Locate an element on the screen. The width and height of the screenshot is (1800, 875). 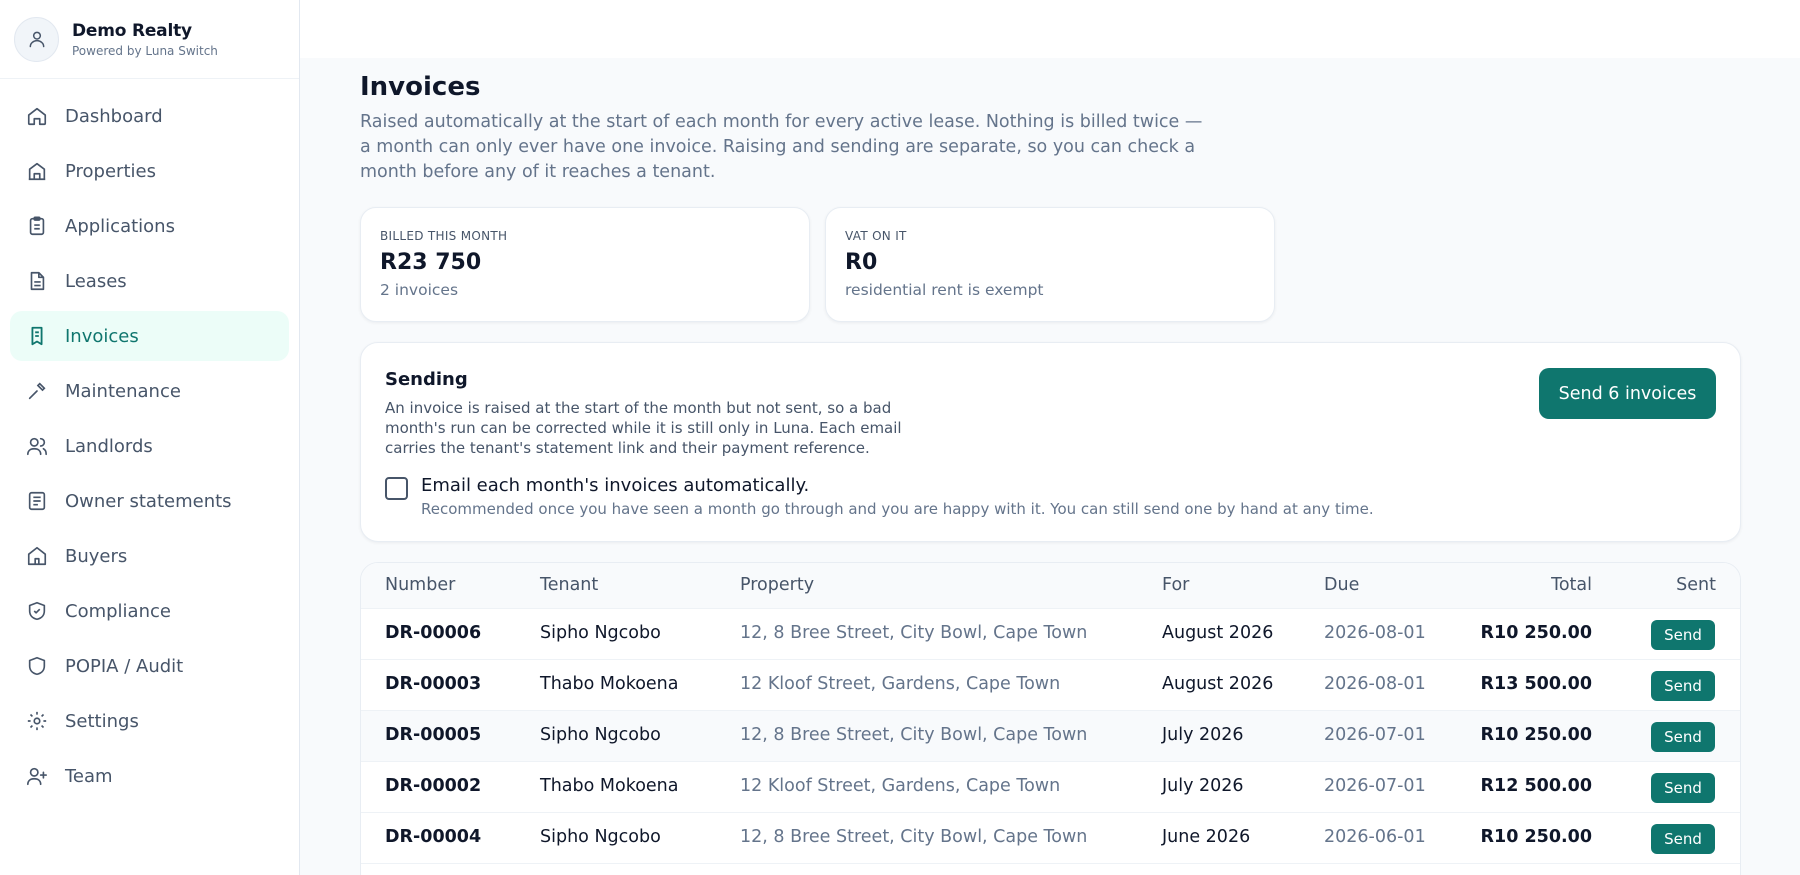
brand-subtitle: Powered by Luna Switch is located at coordinates (145, 50).